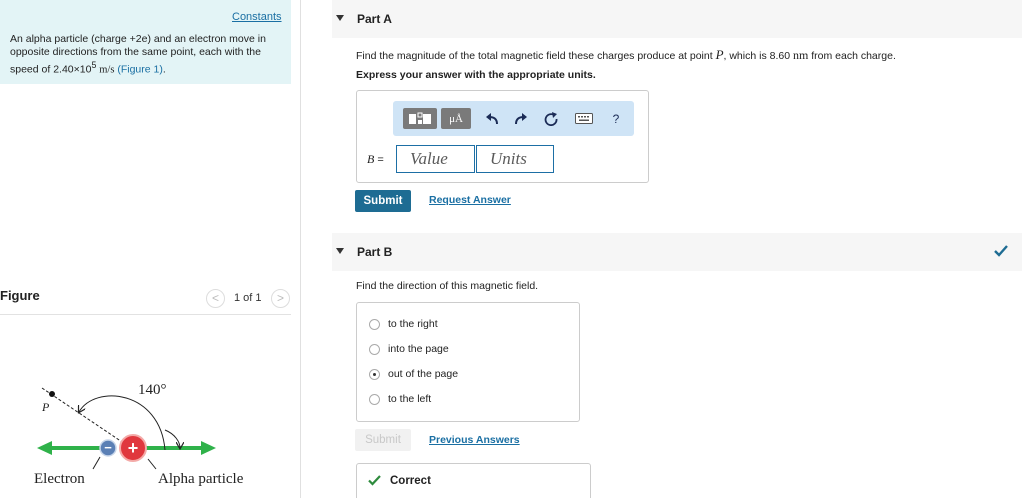  I want to click on question-text-mid: , which is 8.60, so click(758, 56).